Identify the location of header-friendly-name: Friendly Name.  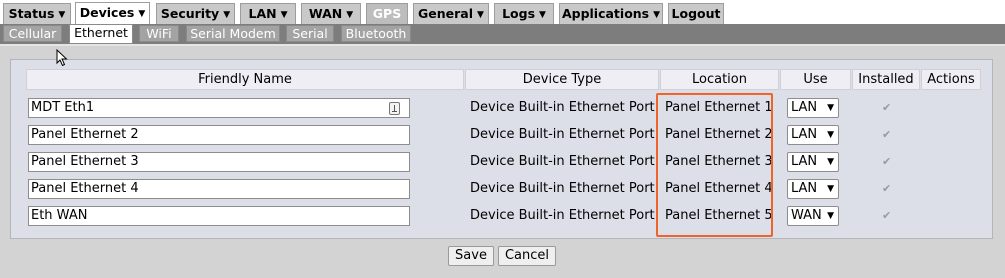
(245, 79).